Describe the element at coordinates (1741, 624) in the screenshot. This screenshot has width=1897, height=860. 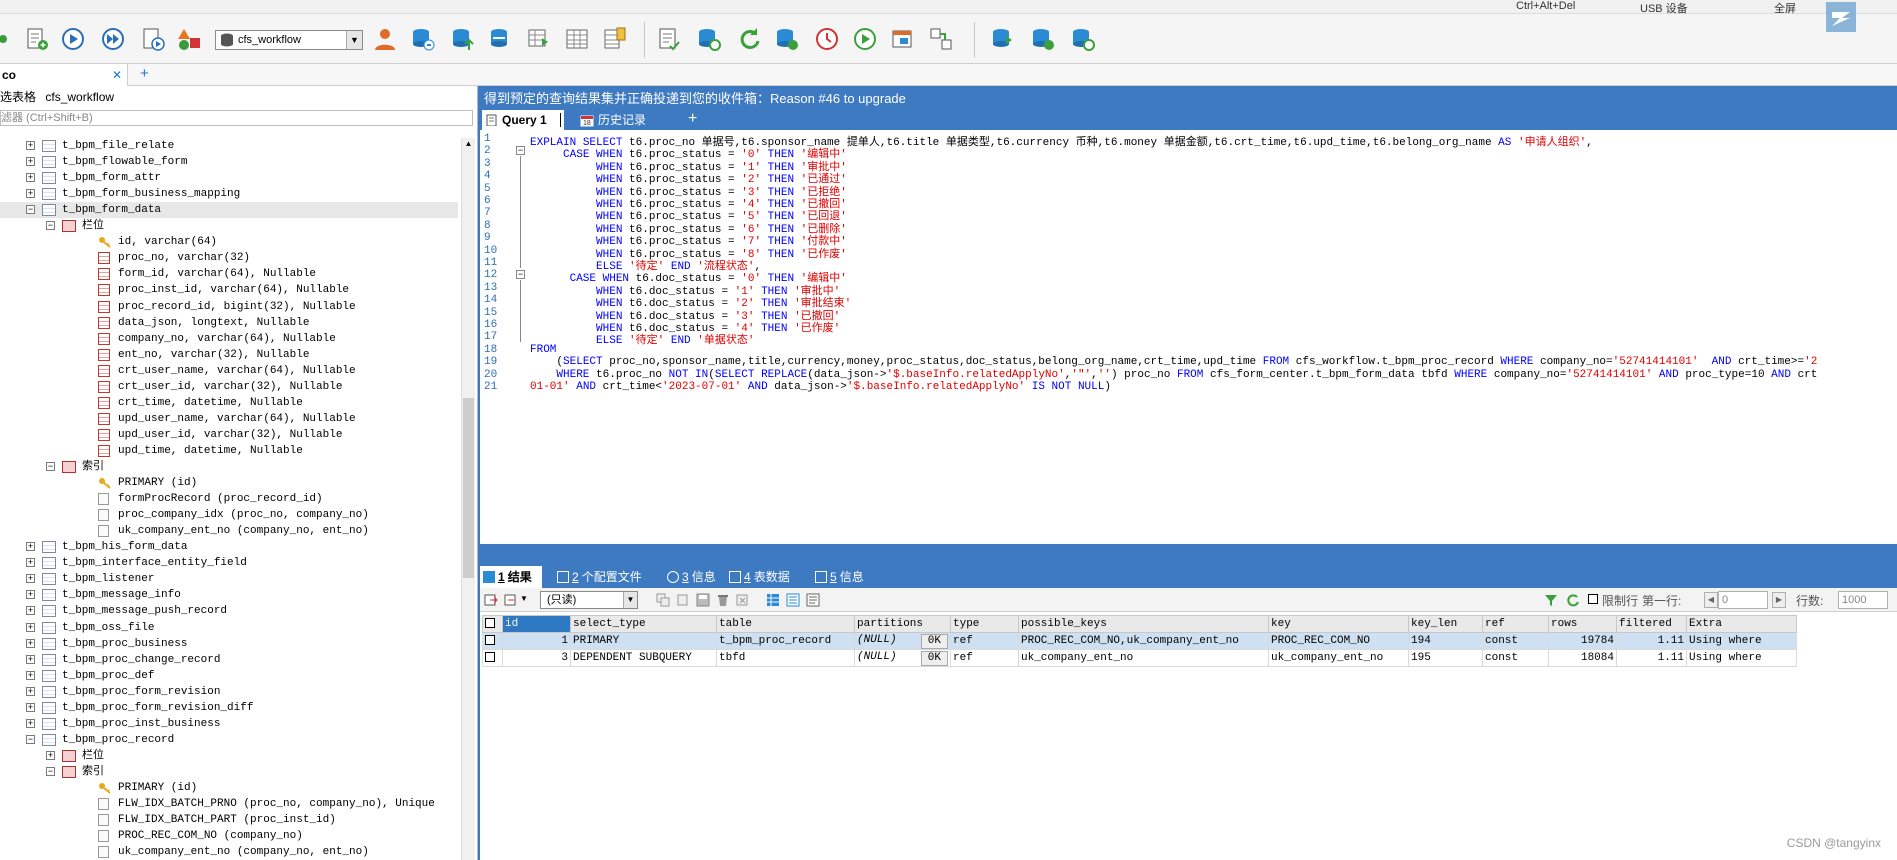
I see `column-header: Extra` at that location.